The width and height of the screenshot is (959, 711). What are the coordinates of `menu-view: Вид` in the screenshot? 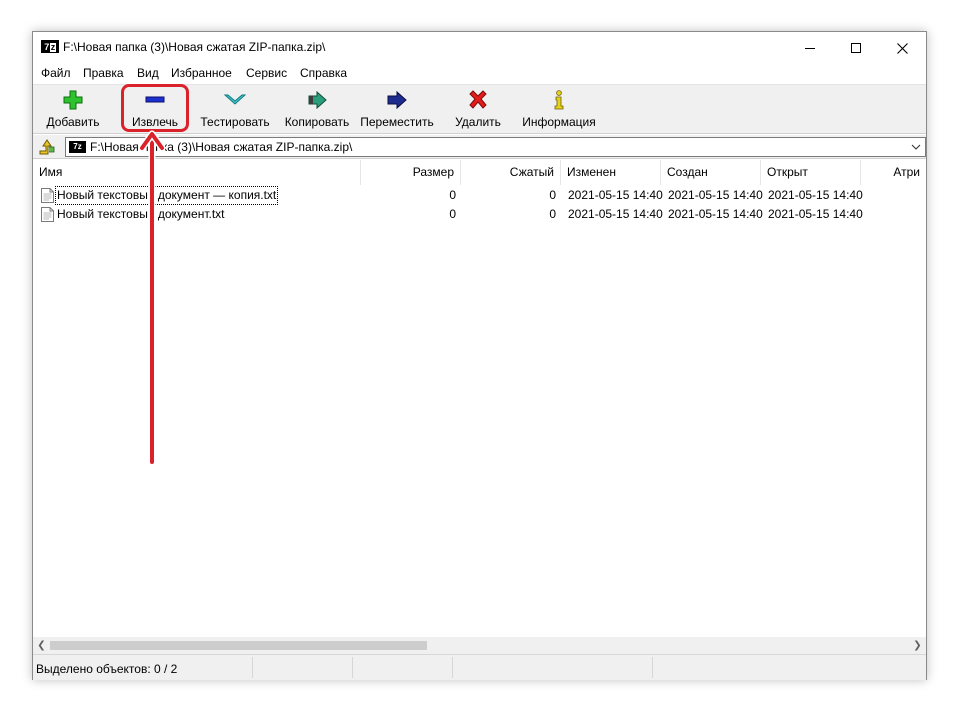 It's located at (148, 73).